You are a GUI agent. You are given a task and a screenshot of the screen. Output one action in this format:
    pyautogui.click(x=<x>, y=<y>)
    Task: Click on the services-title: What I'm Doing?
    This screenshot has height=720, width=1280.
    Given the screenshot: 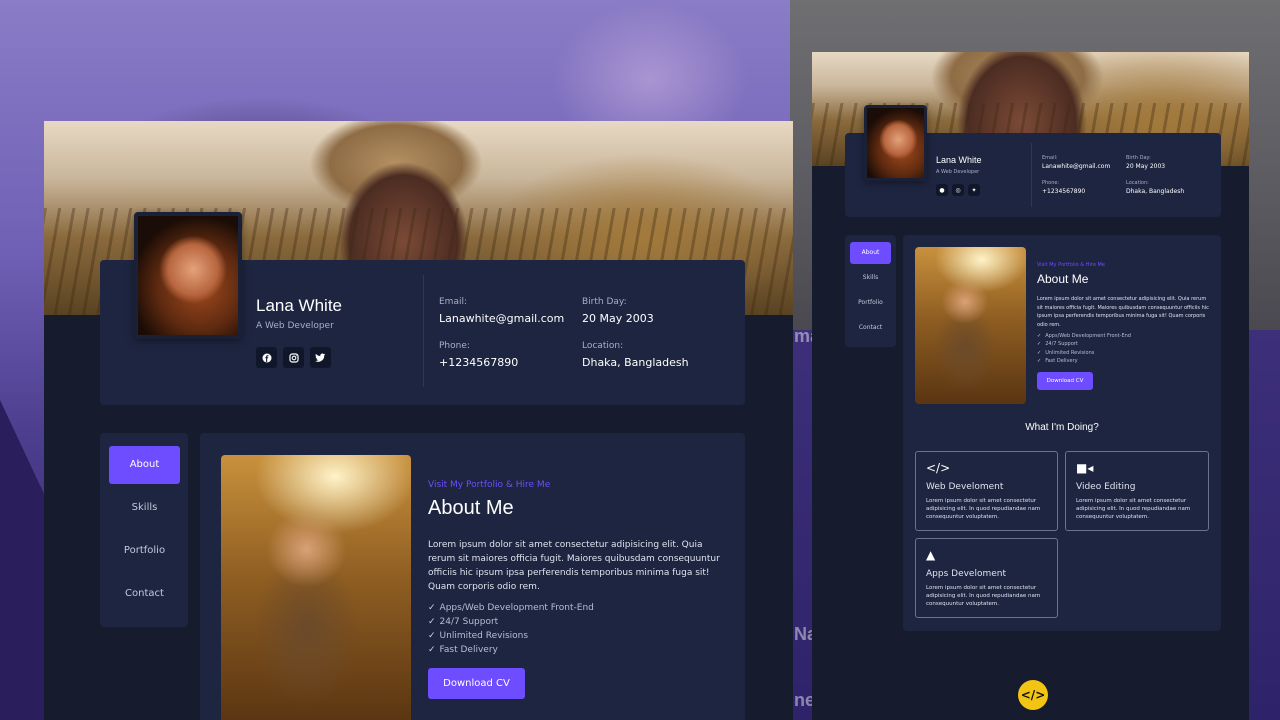 What is the action you would take?
    pyautogui.click(x=1062, y=427)
    